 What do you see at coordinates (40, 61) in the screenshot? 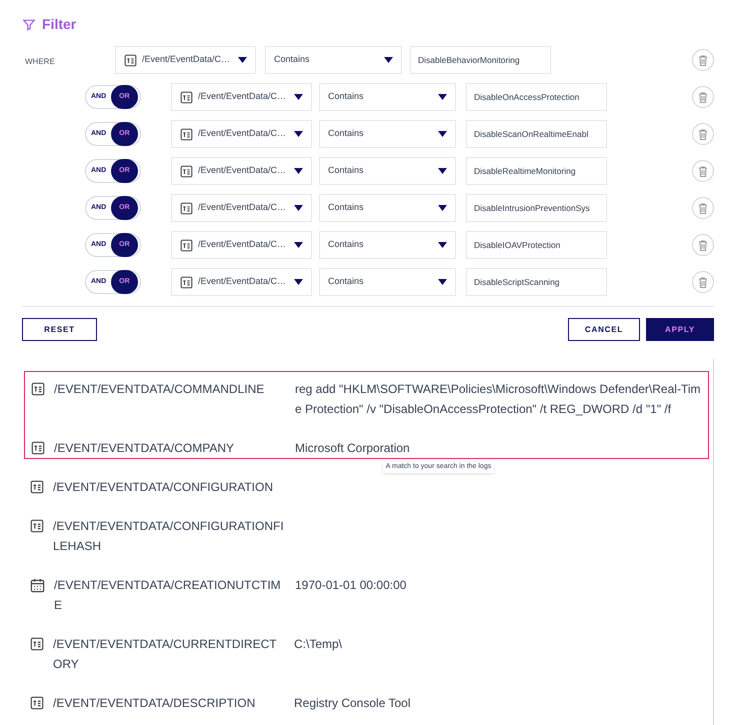
I see `where-label: WHERE` at bounding box center [40, 61].